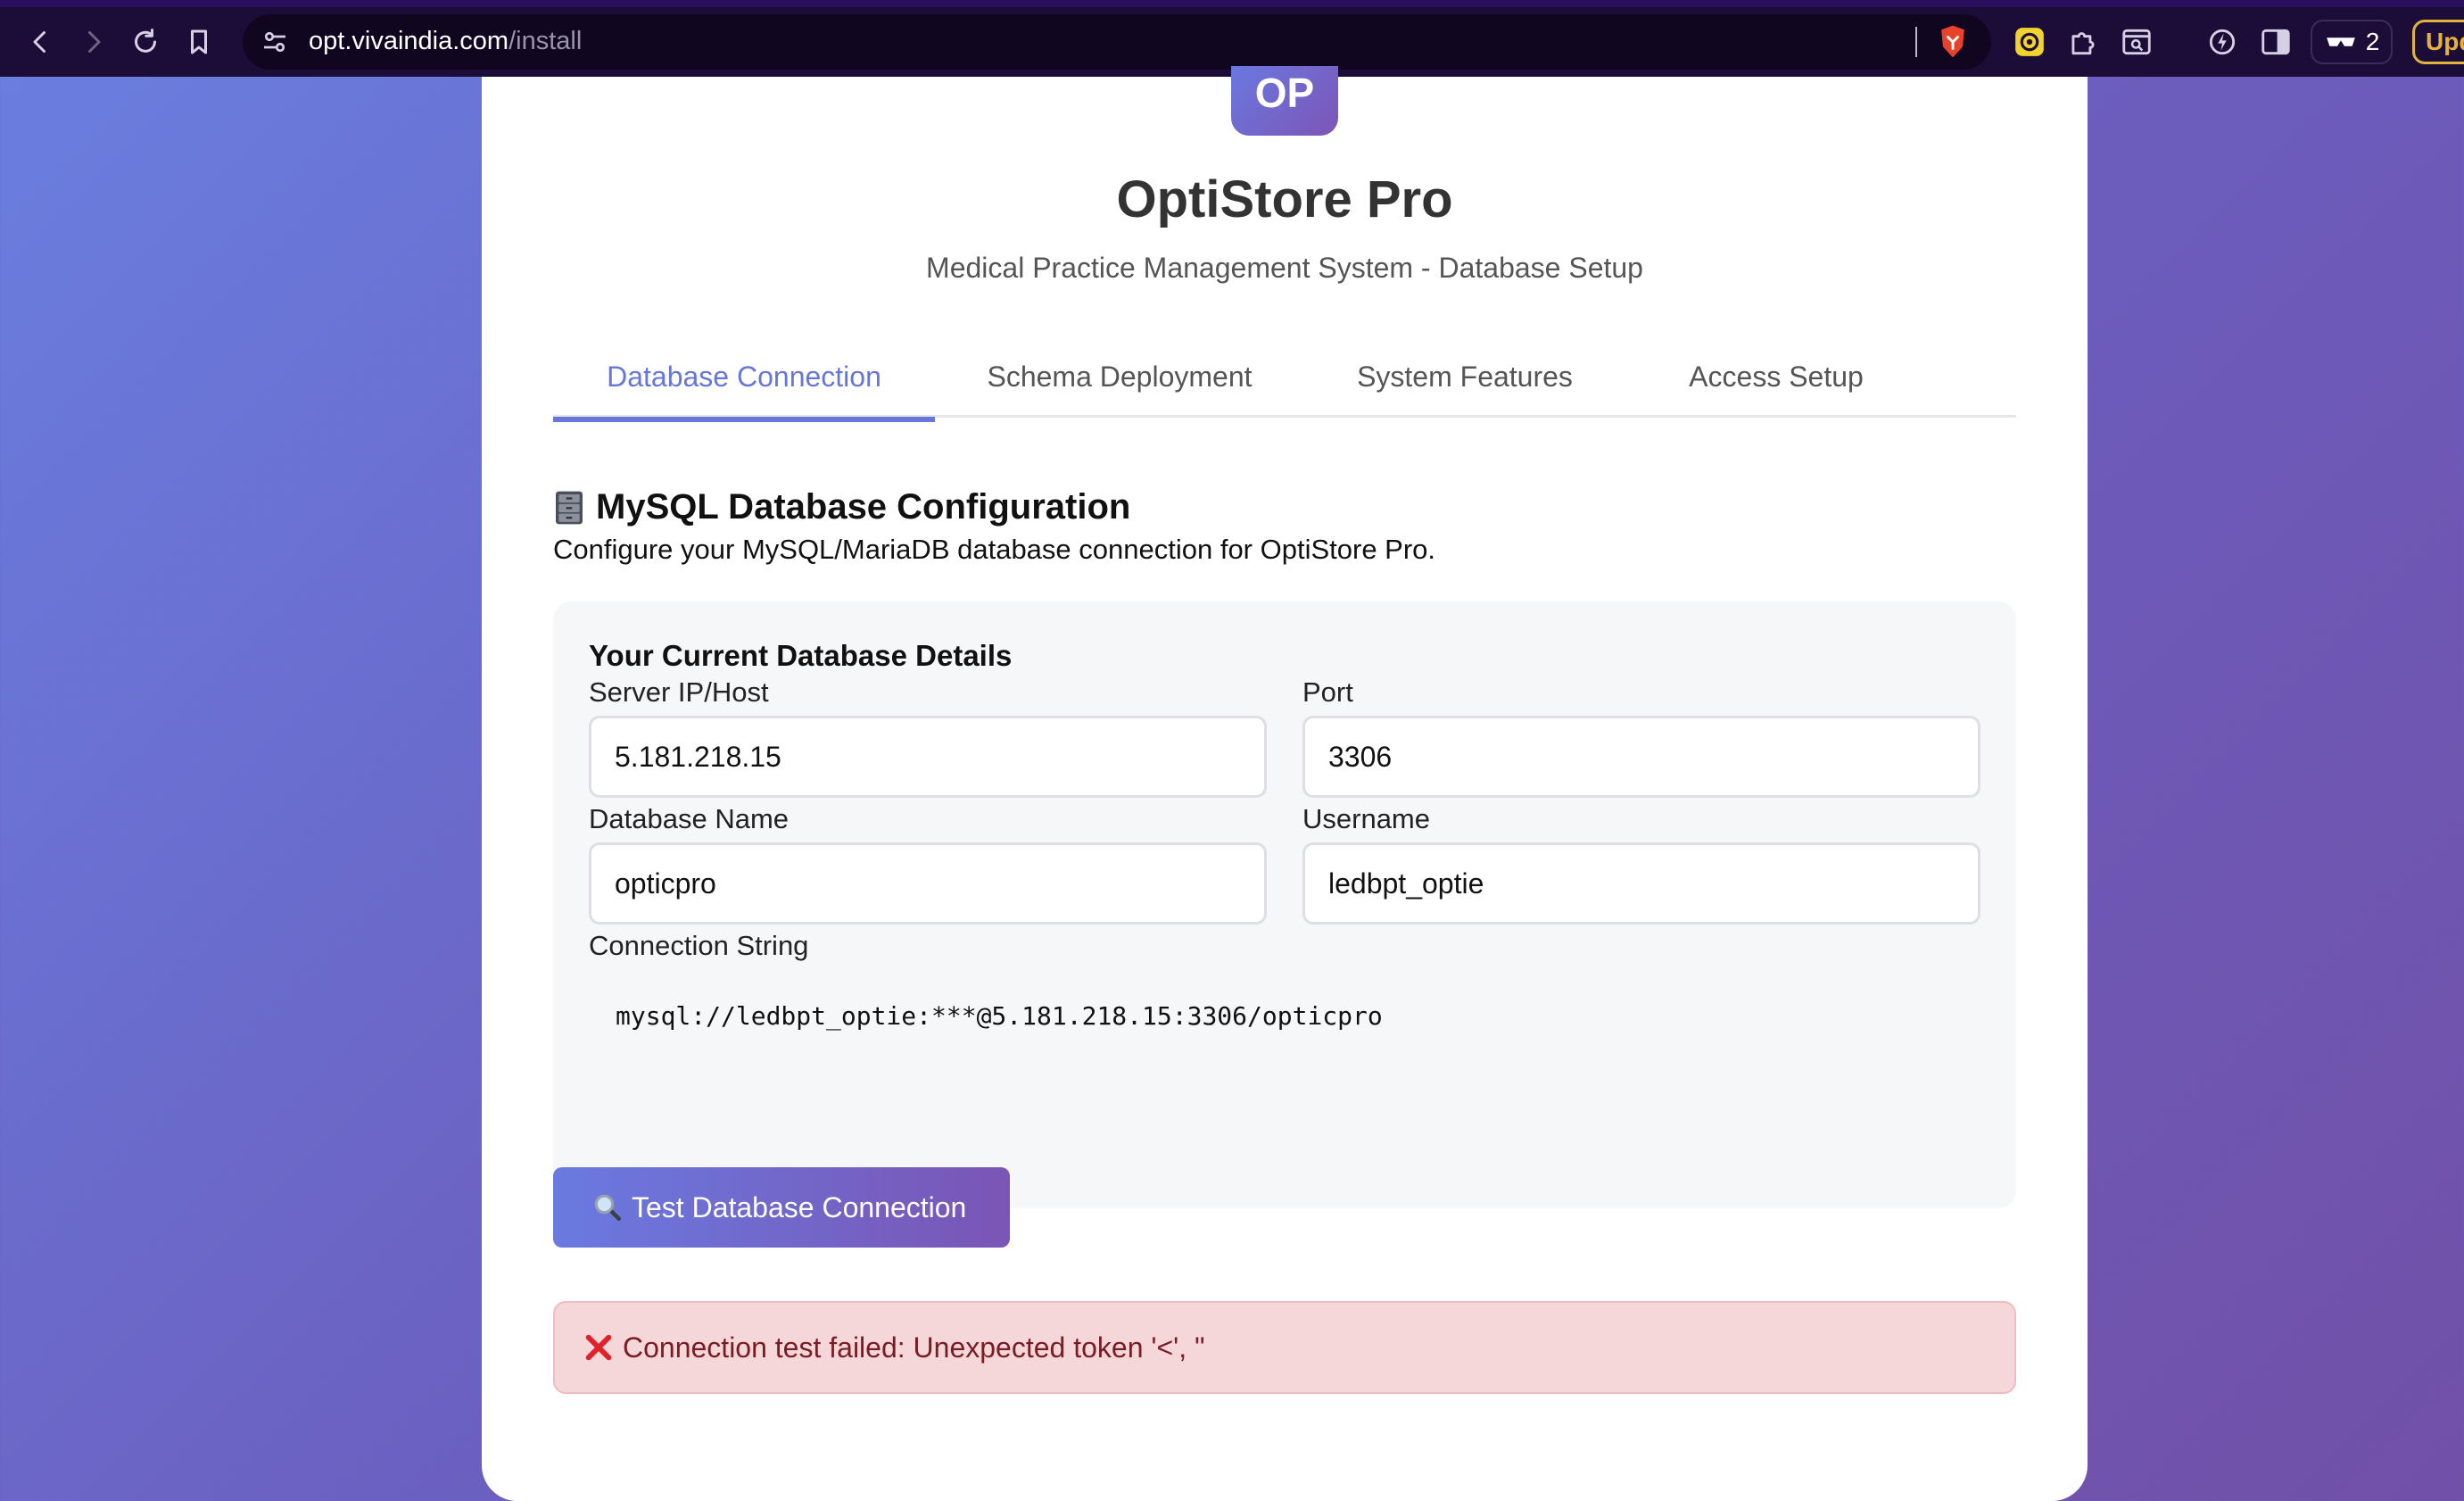  I want to click on username-label: Username, so click(1366, 818).